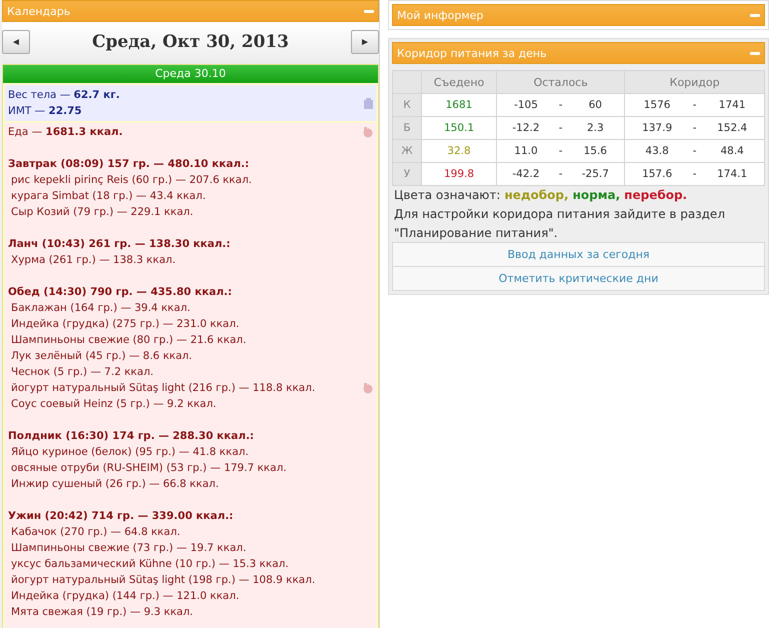  Describe the element at coordinates (656, 195) in the screenshot. I see `legend-item: перебор.` at that location.